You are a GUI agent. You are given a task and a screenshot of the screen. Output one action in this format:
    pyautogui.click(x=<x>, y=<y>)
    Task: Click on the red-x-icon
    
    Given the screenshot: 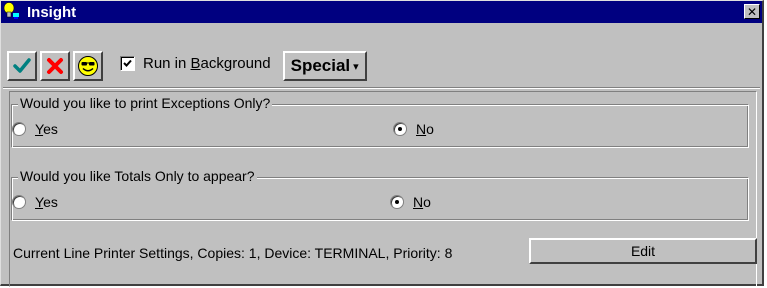 What is the action you would take?
    pyautogui.click(x=55, y=66)
    